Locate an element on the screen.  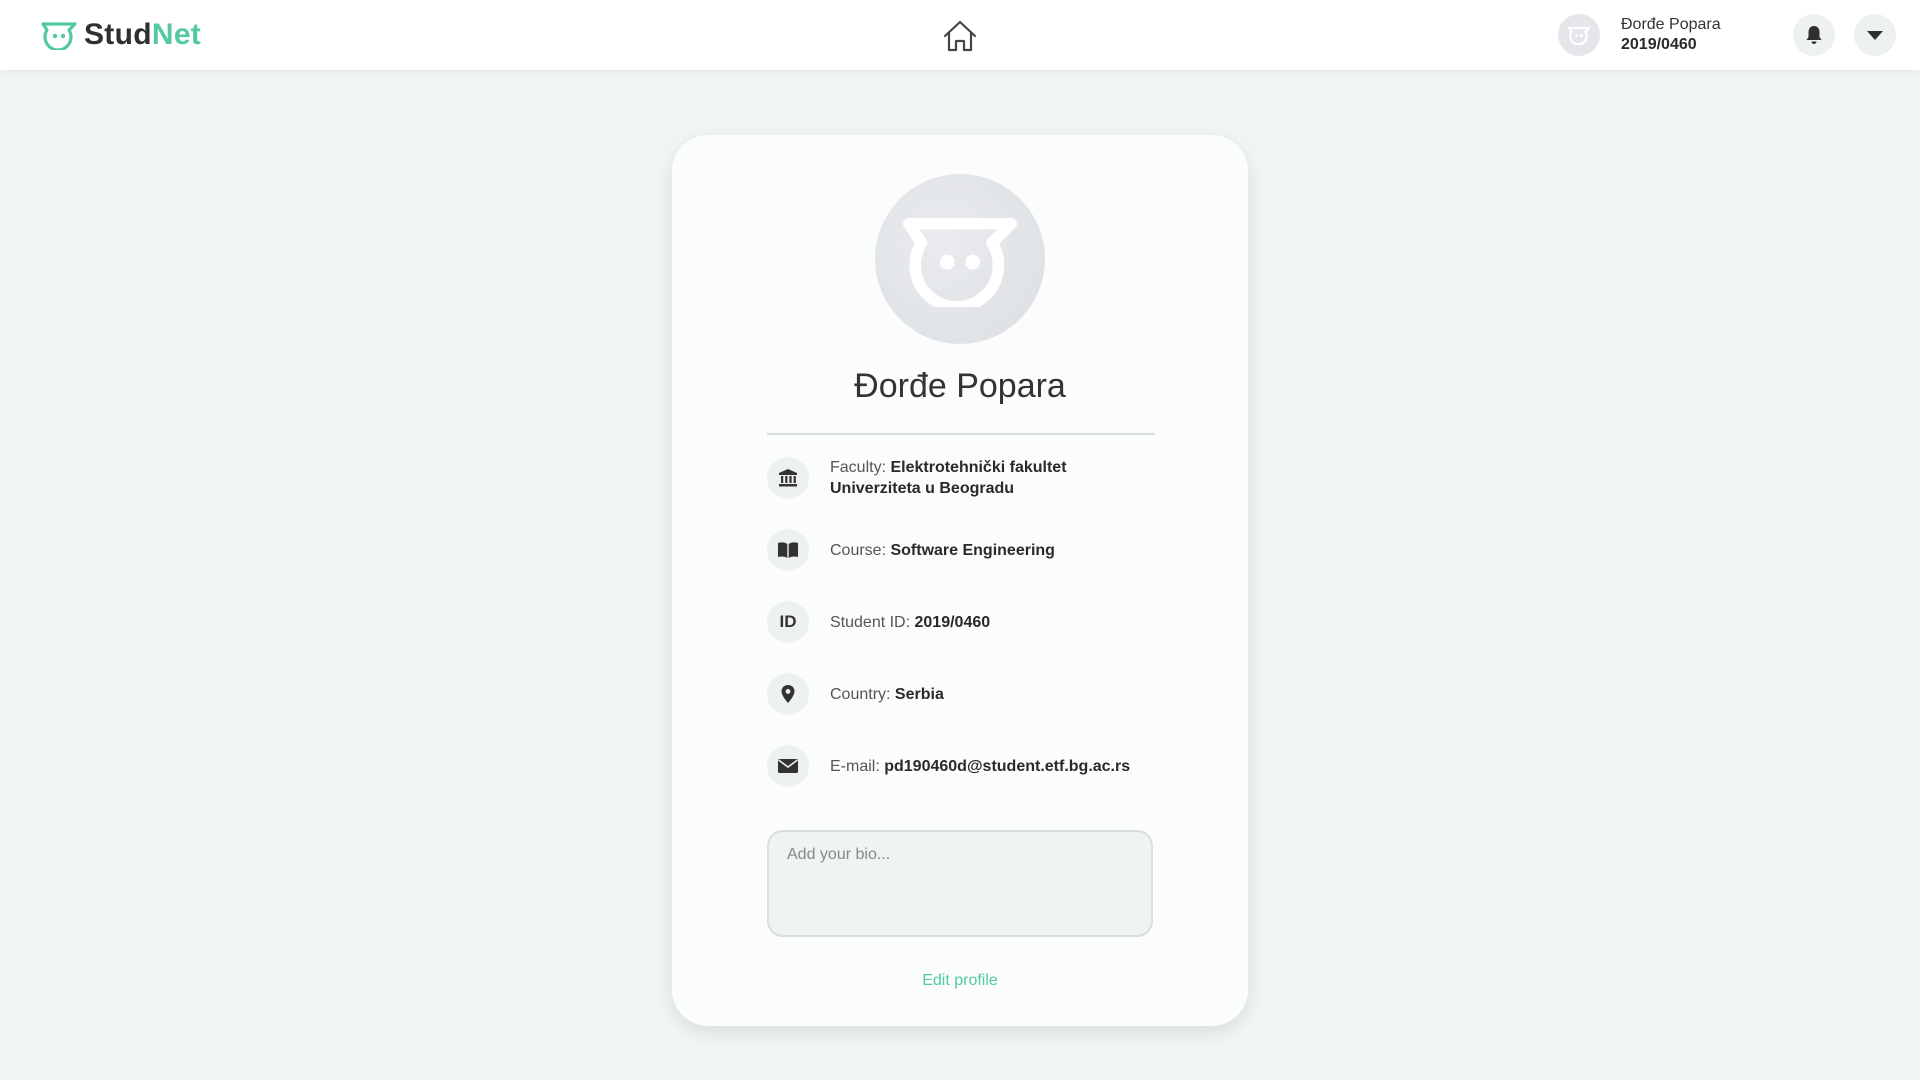
book-icon is located at coordinates (788, 550).